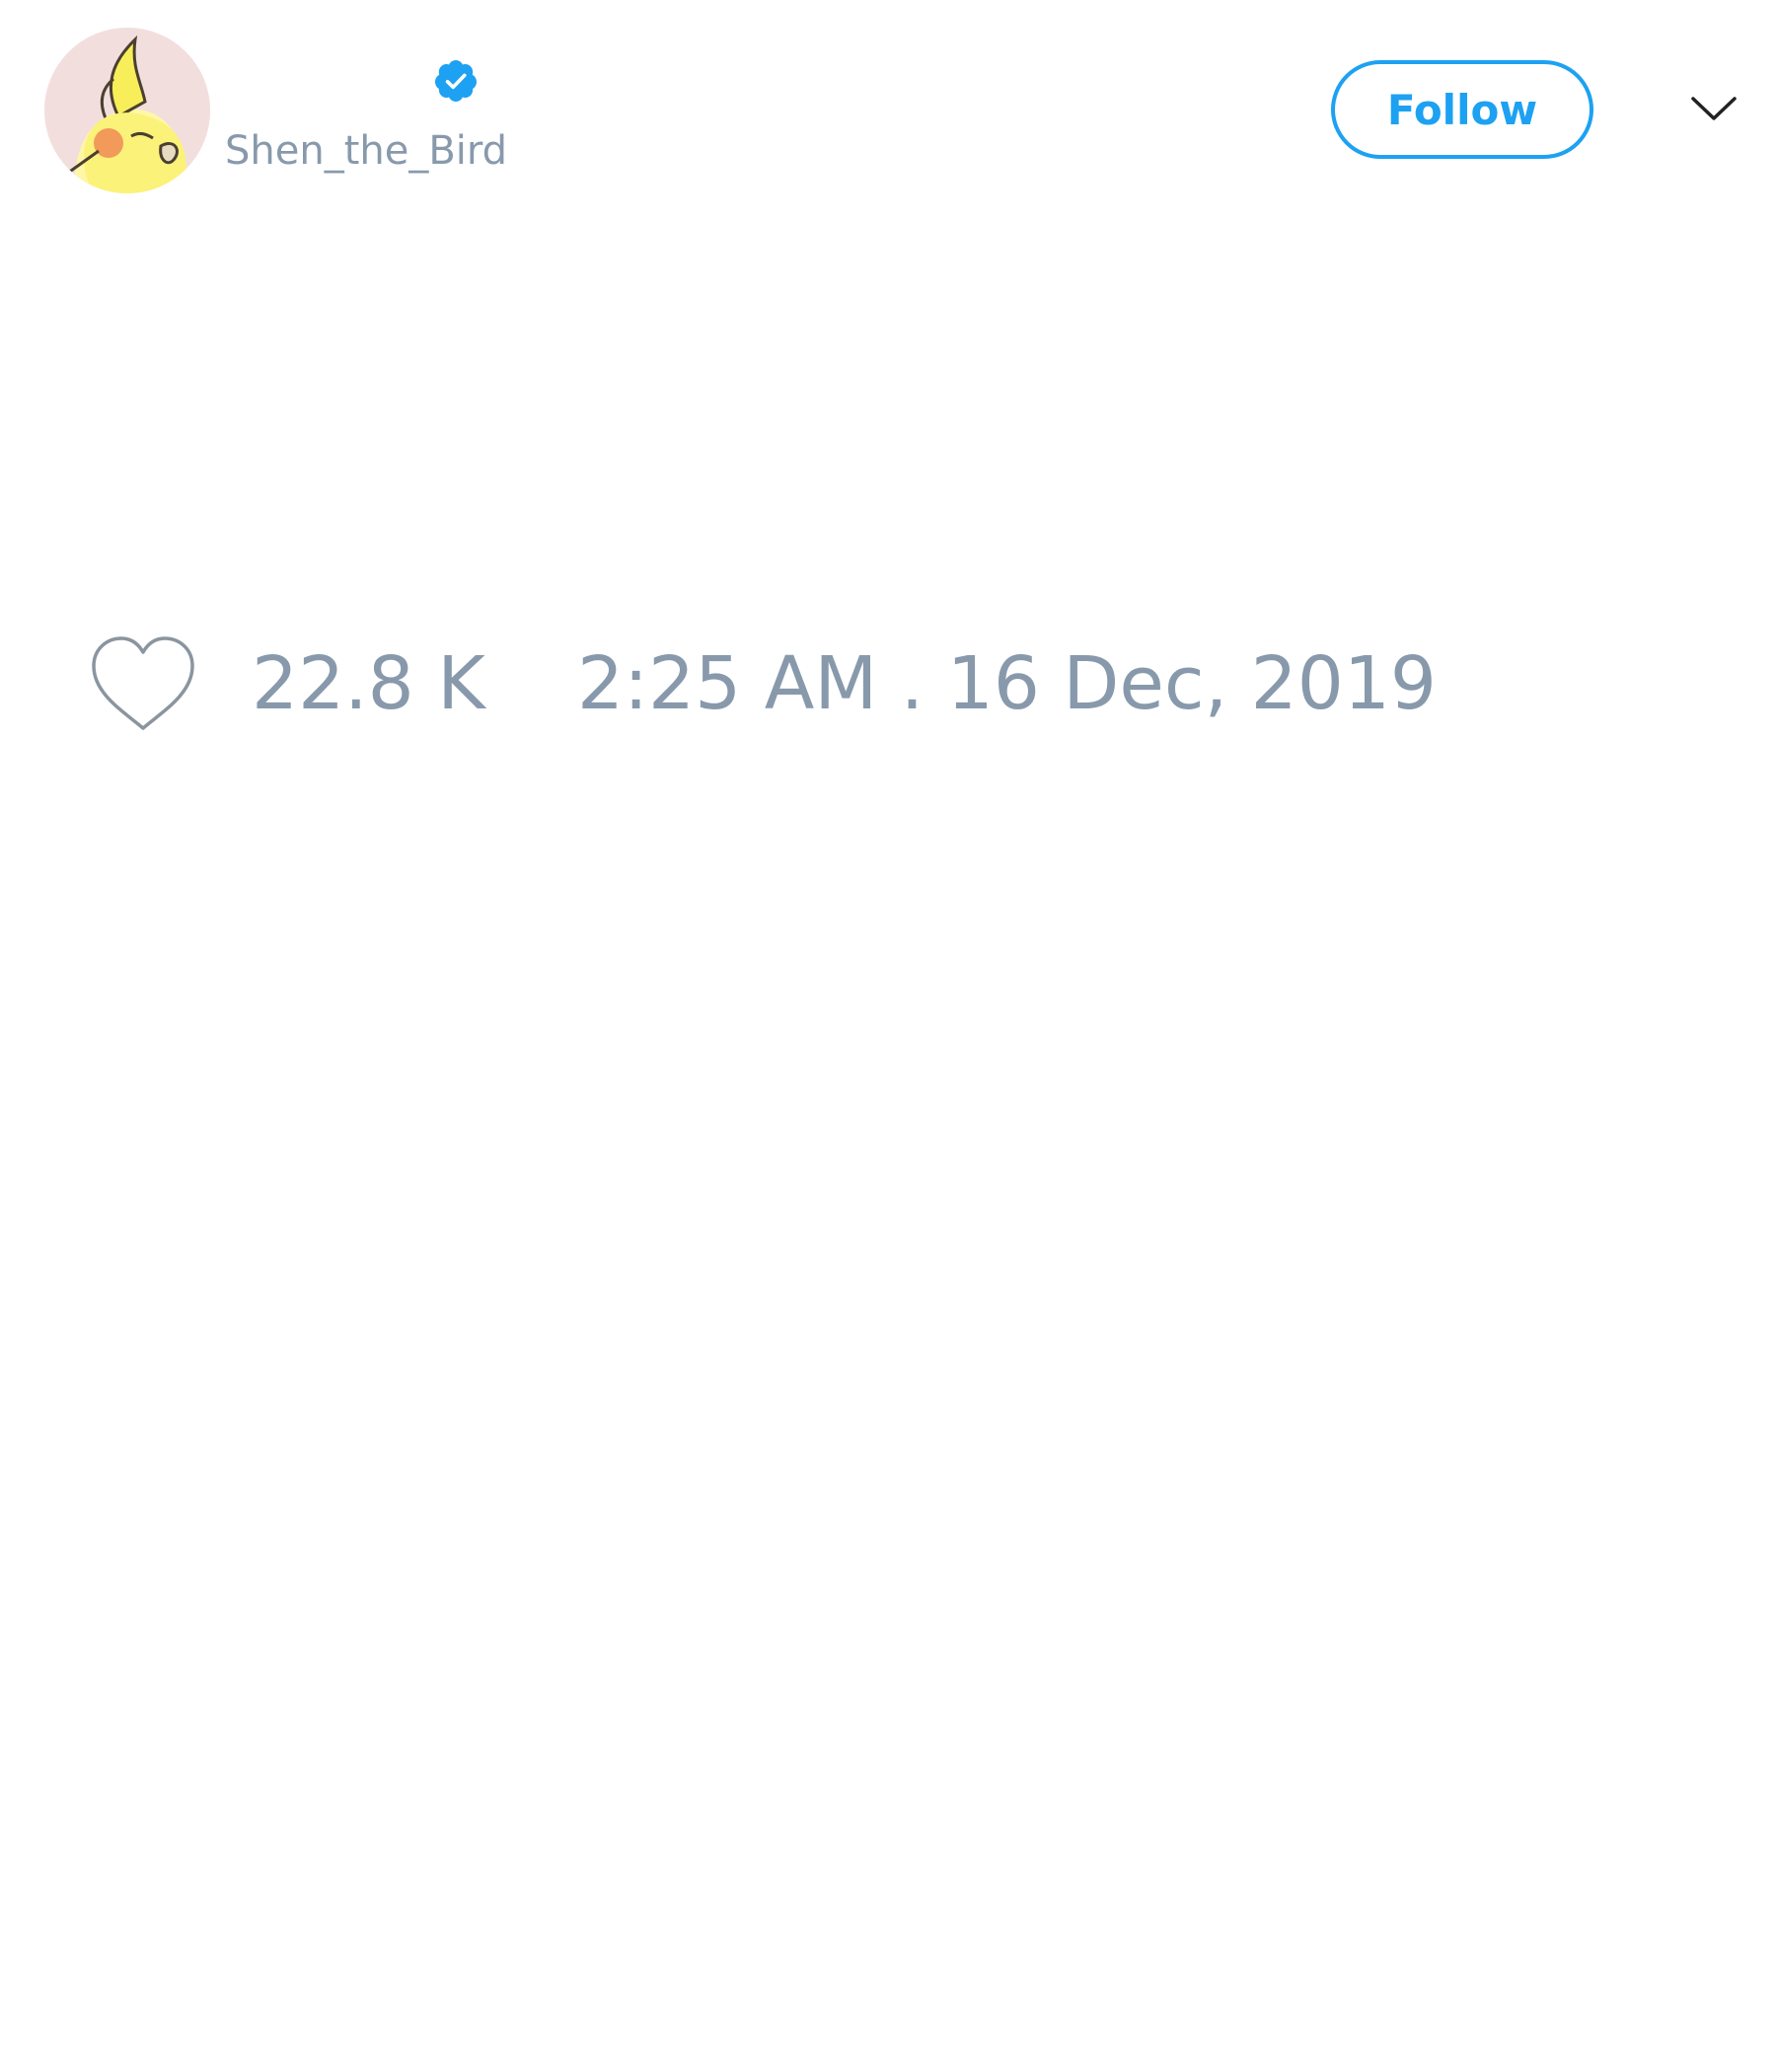  What do you see at coordinates (1714, 109) in the screenshot?
I see `chevron-down-icon` at bounding box center [1714, 109].